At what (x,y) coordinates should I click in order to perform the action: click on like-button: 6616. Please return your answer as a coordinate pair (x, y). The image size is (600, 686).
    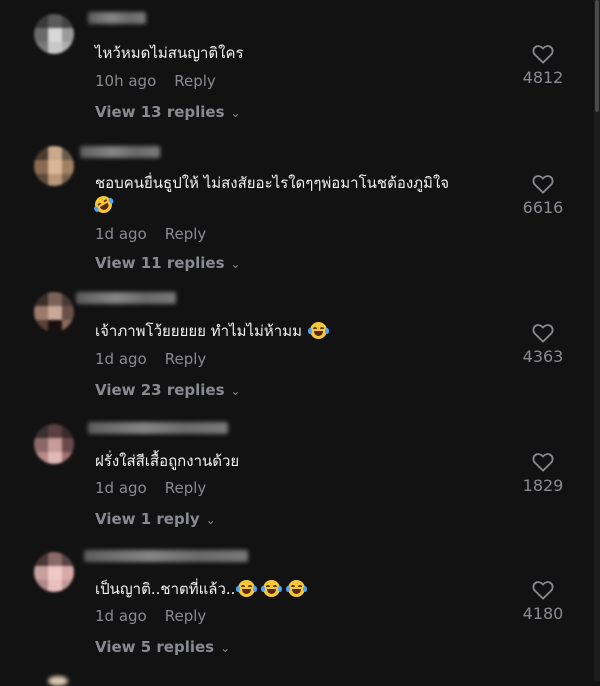
    Looking at the image, I should click on (543, 195).